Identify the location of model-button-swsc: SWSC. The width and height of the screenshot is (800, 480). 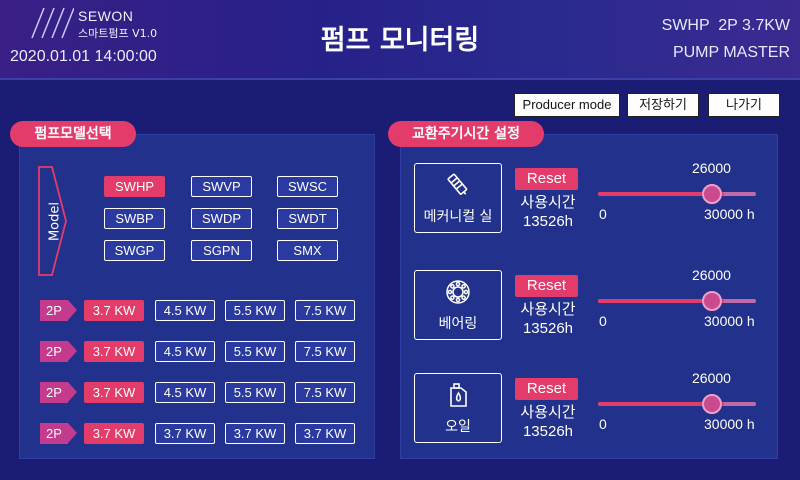
(307, 186).